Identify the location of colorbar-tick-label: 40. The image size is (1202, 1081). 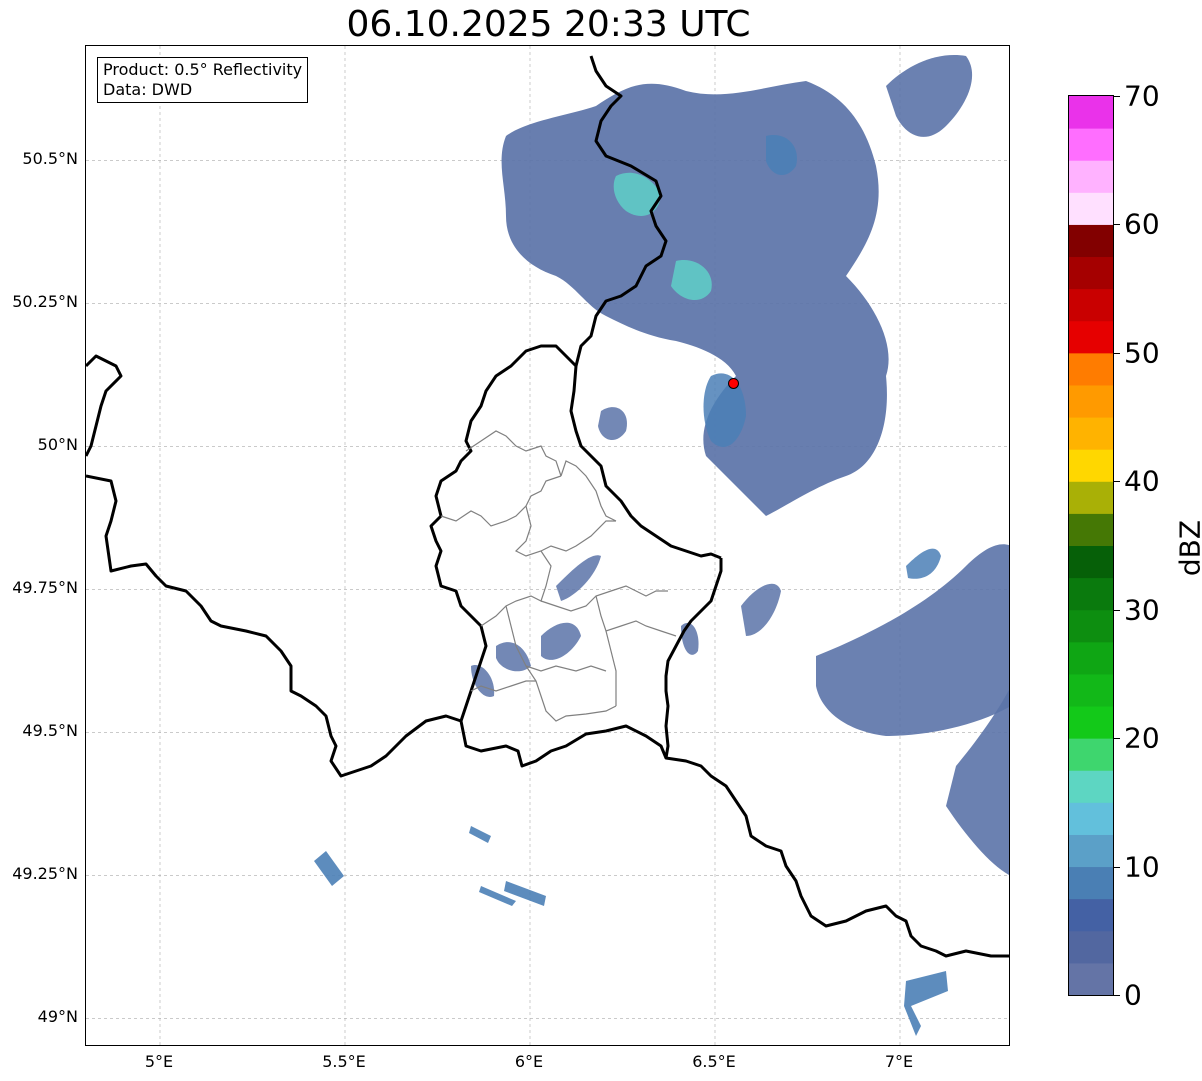
(1142, 481).